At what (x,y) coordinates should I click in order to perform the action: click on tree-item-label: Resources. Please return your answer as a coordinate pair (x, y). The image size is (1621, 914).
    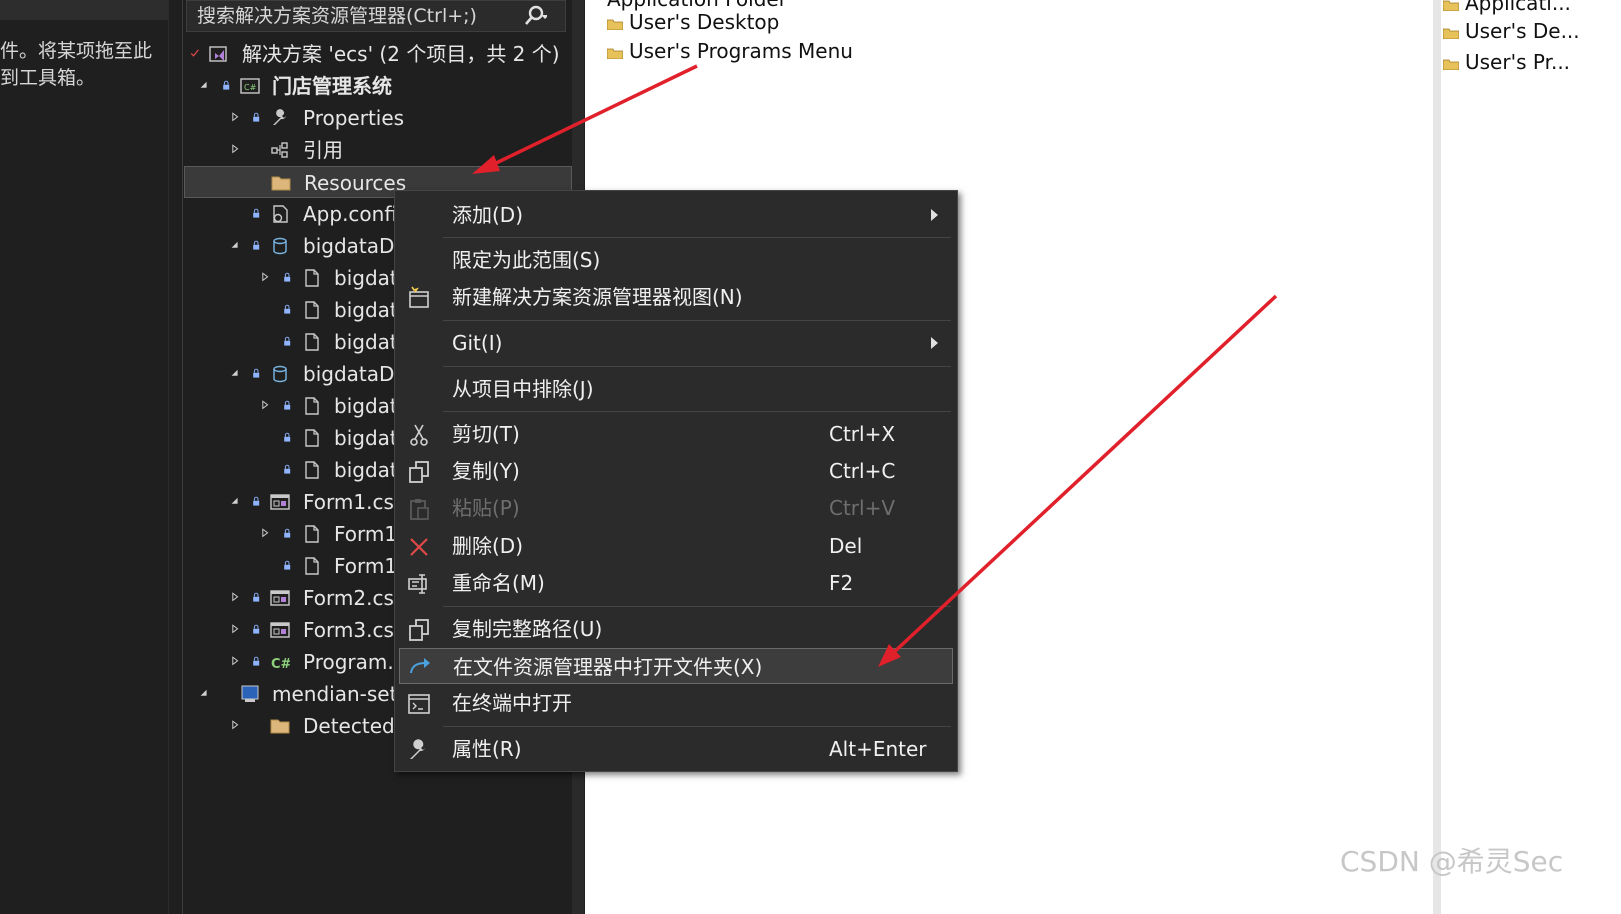
    Looking at the image, I should click on (355, 183).